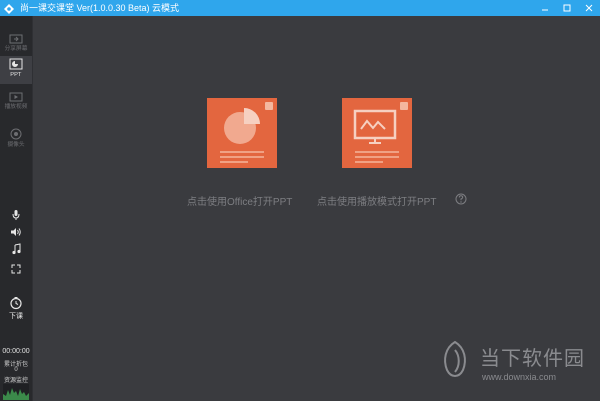  What do you see at coordinates (9, 8) in the screenshot?
I see `app-logo-icon` at bounding box center [9, 8].